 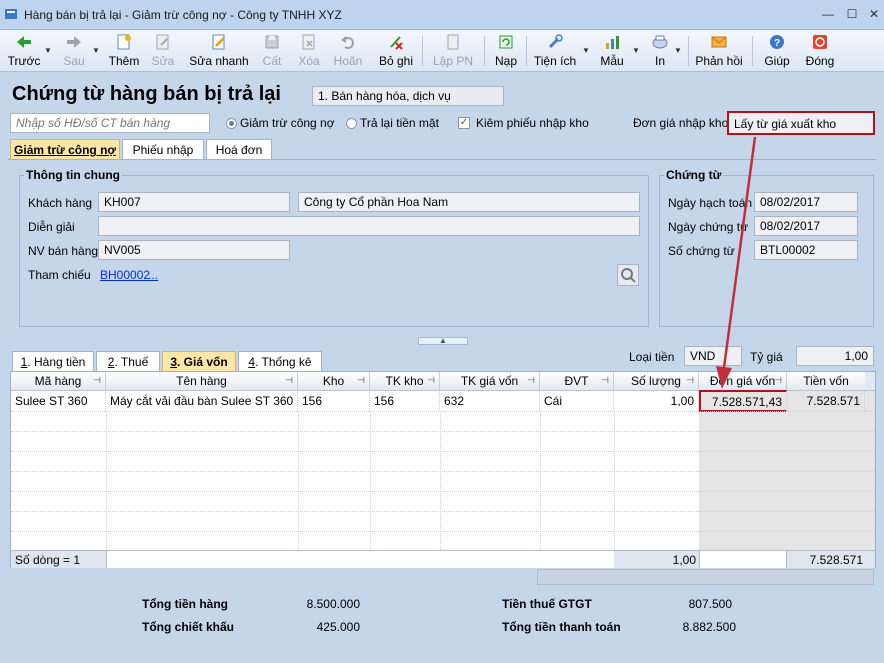 I want to click on currency-select: VND, so click(x=713, y=356).